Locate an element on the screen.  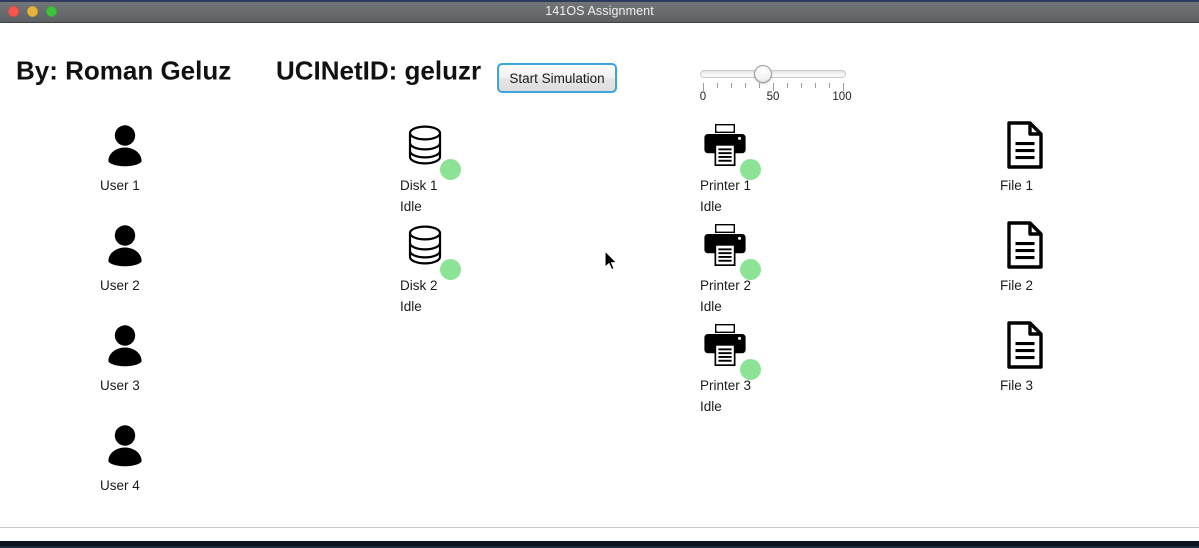
slider-ticks is located at coordinates (773, 87).